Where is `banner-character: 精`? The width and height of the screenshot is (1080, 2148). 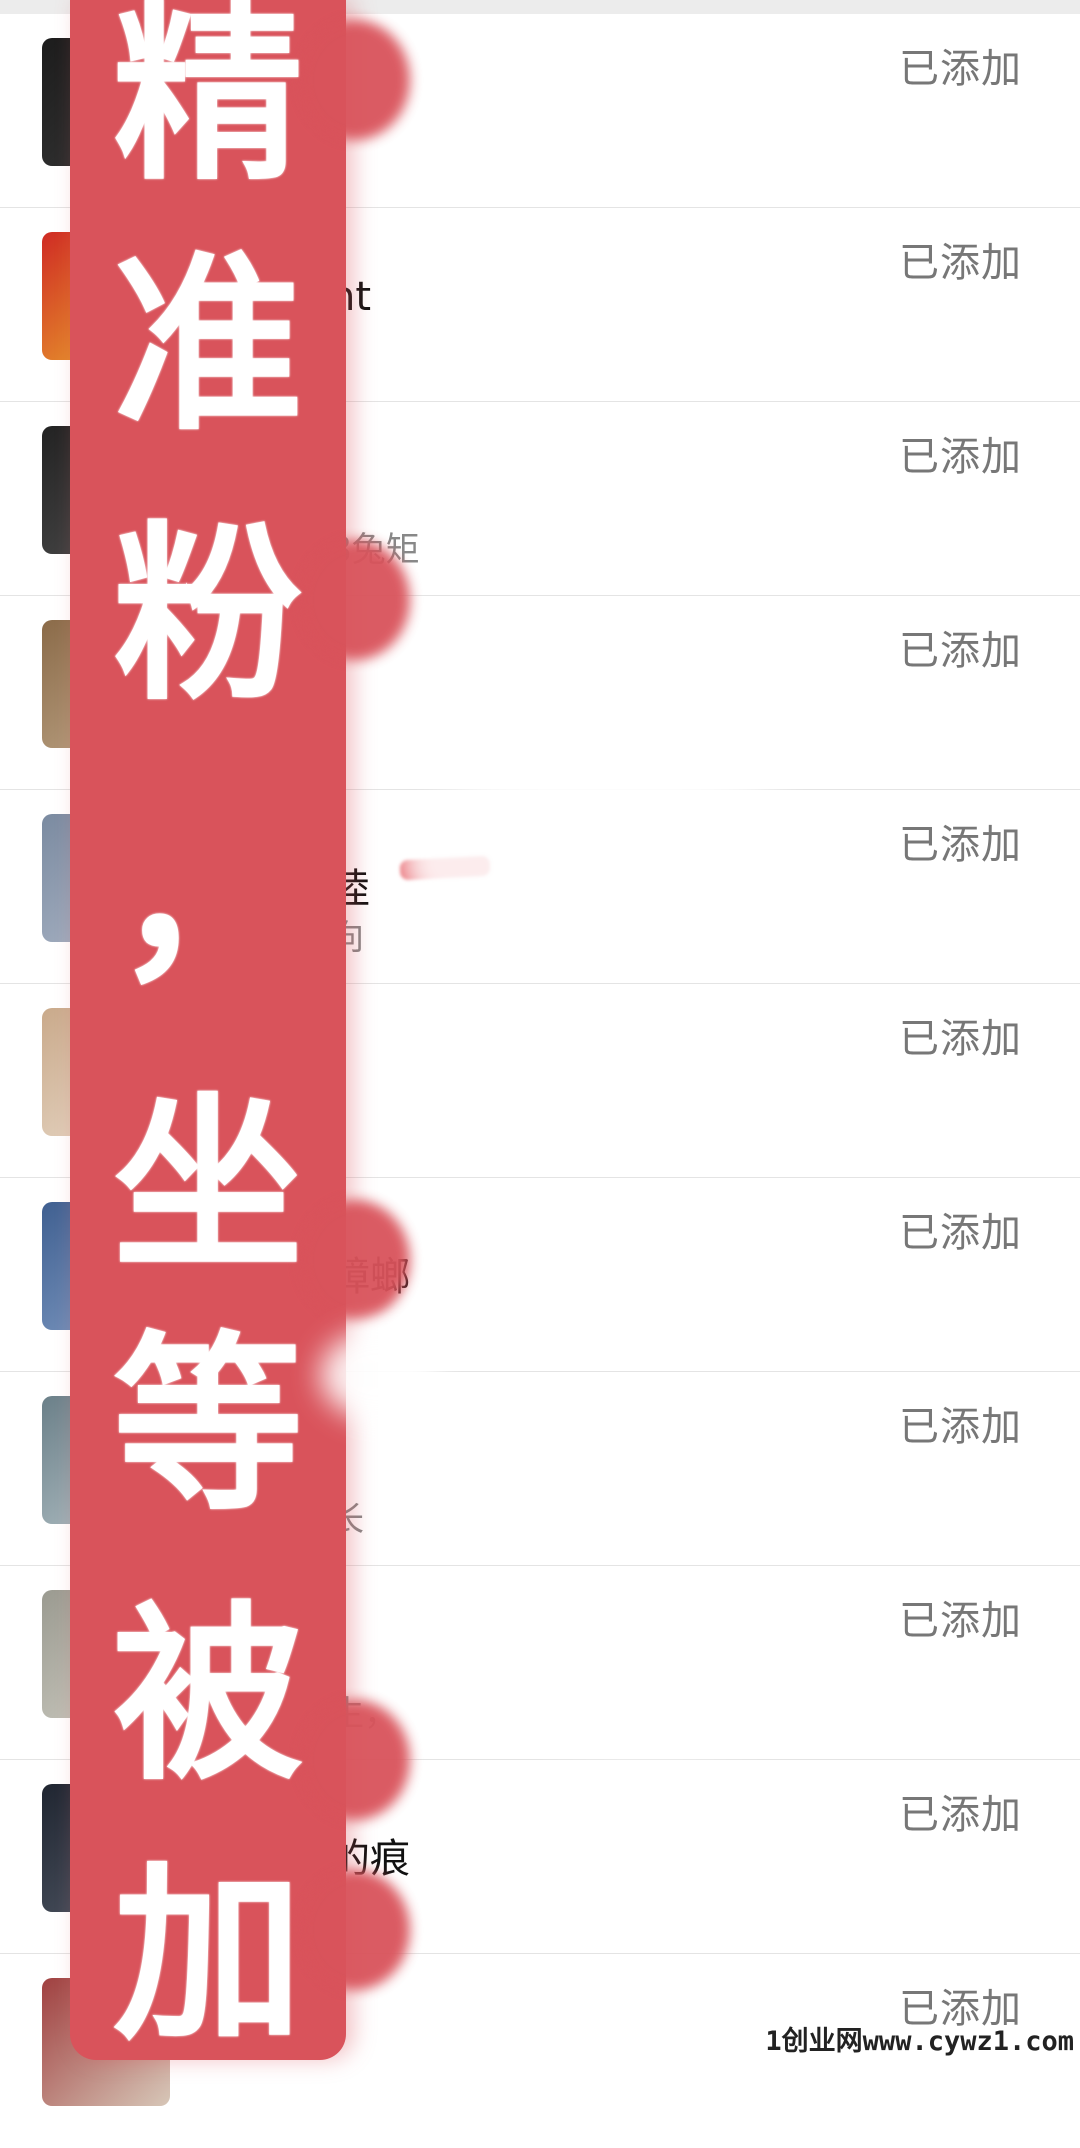 banner-character: 精 is located at coordinates (207, 103).